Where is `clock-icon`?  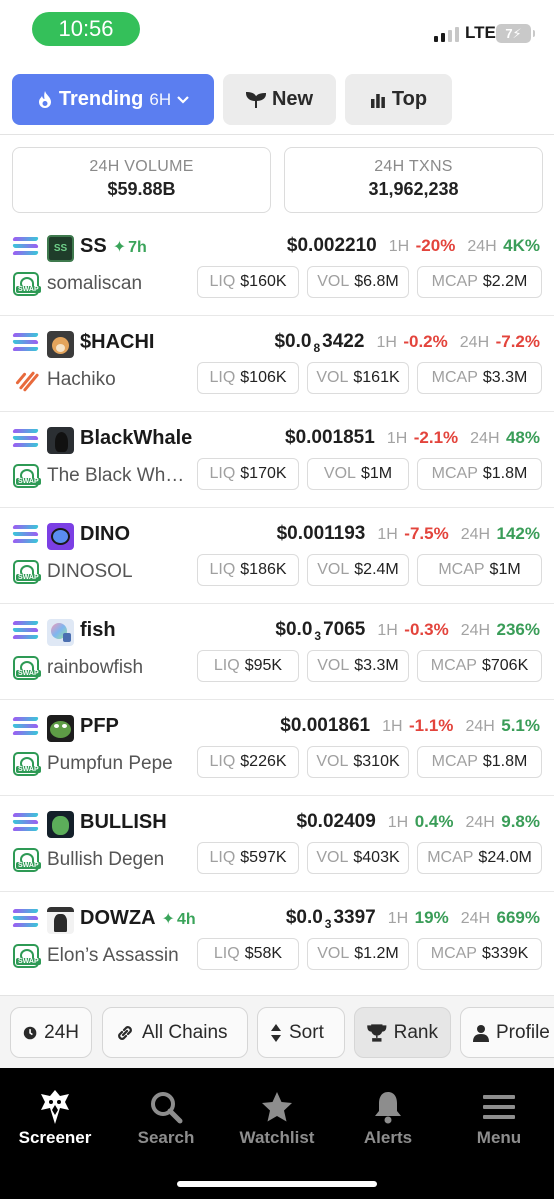
clock-icon is located at coordinates (30, 1032).